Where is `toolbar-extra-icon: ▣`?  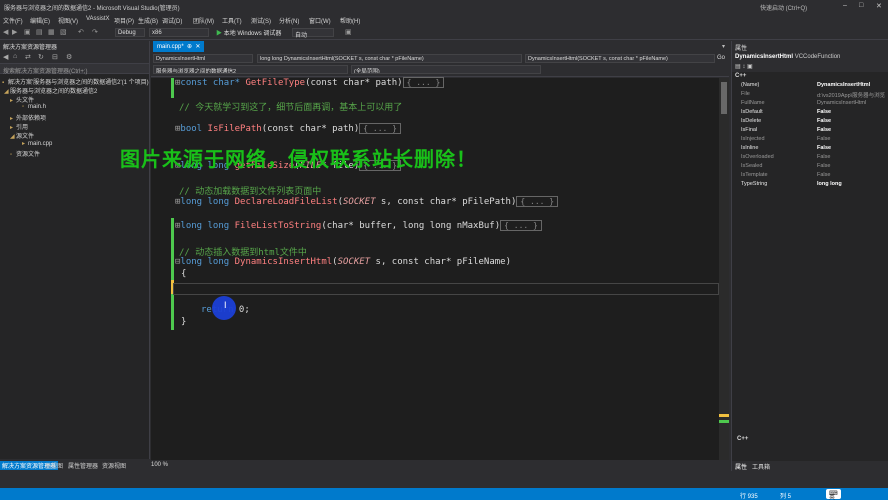
toolbar-extra-icon: ▣ is located at coordinates (348, 32).